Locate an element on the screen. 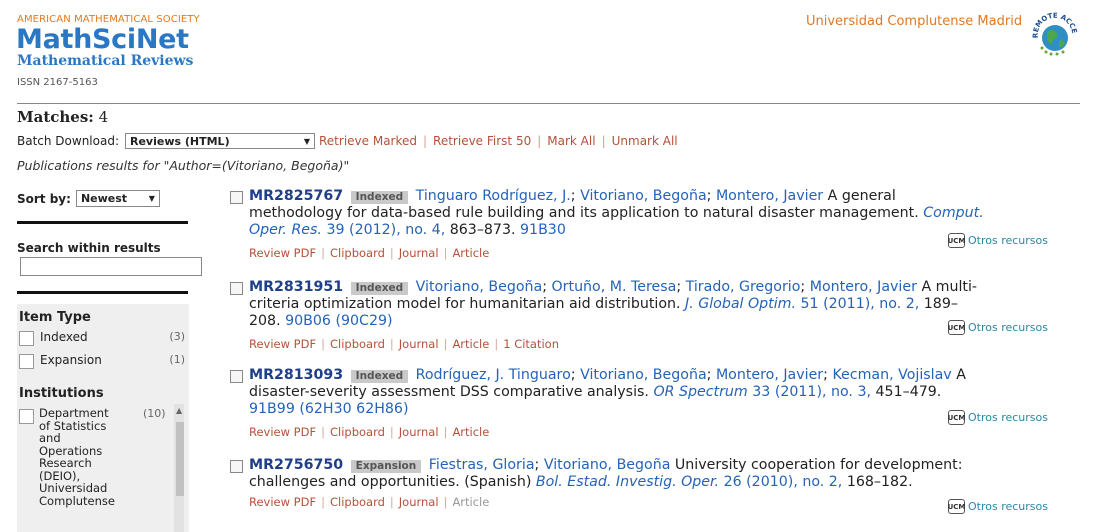  volume-link: 33 (2011), no. 3, is located at coordinates (811, 392).